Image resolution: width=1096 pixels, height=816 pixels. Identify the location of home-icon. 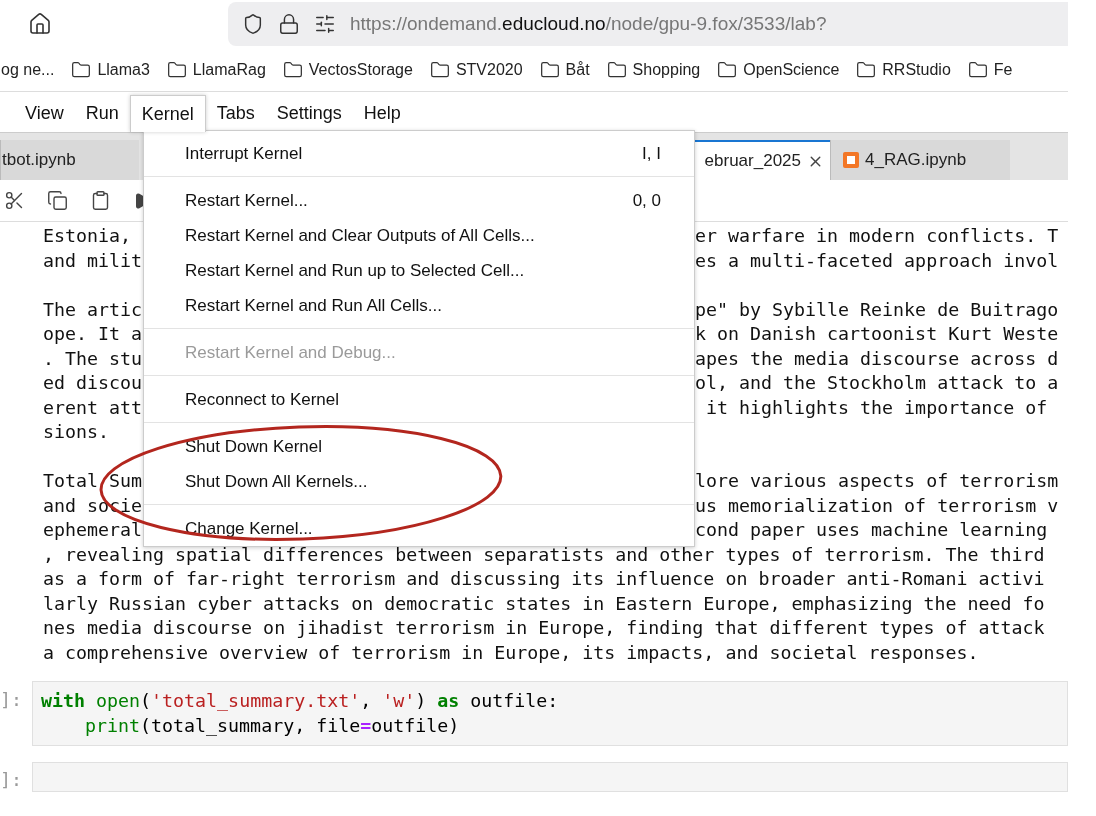
(40, 24).